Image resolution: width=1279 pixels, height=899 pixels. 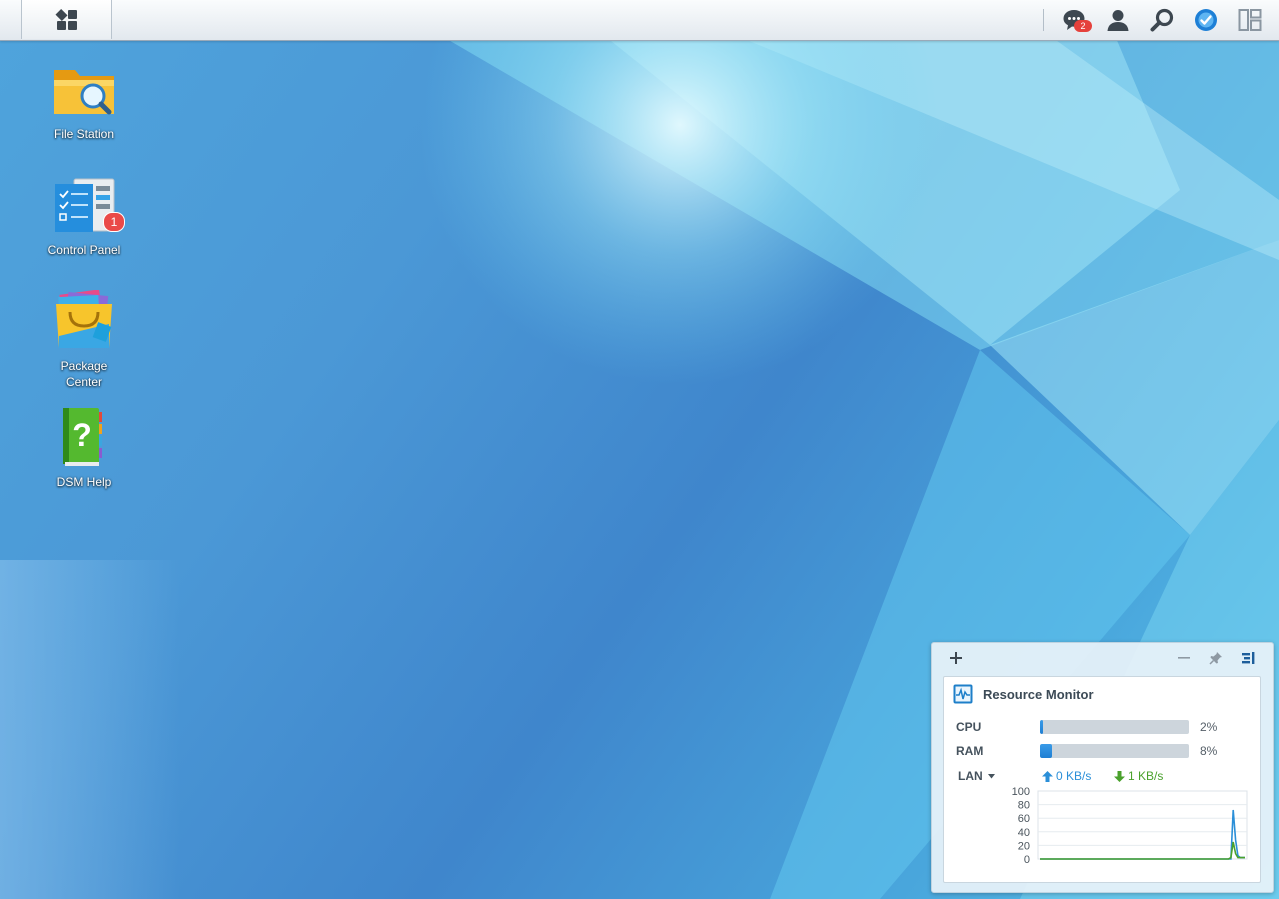 I want to click on notifications-button: 2, so click(x=1077, y=20).